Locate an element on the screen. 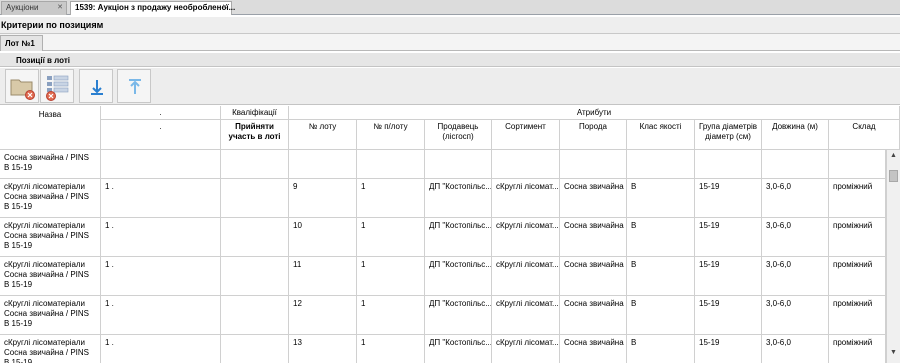 The width and height of the screenshot is (900, 363). scroll-down-icon: ▼ is located at coordinates (893, 352).